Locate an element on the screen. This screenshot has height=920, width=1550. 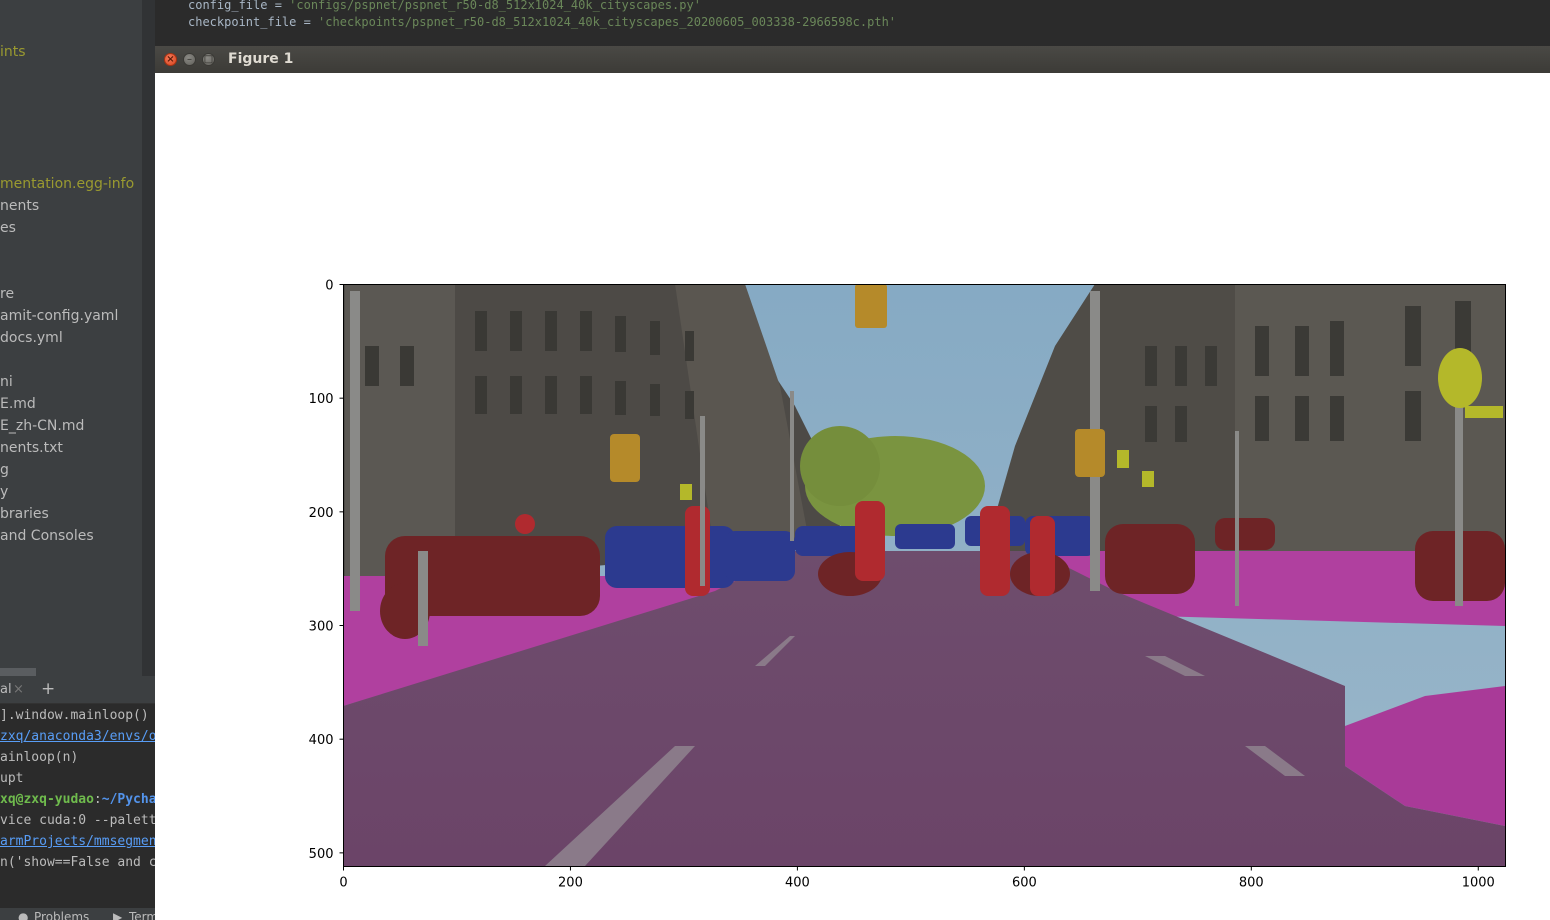
x-tick-label: 0 is located at coordinates (343, 883).